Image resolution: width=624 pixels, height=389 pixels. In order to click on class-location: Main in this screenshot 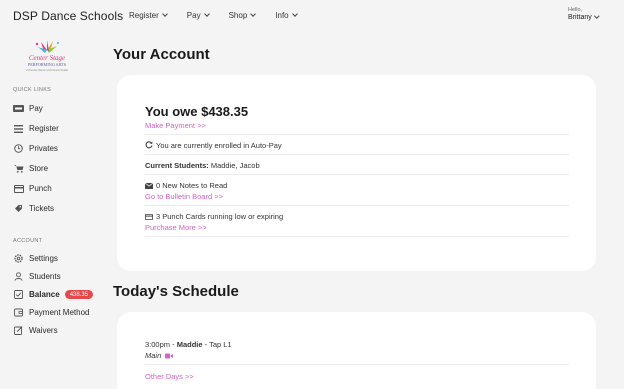, I will do `click(357, 356)`.